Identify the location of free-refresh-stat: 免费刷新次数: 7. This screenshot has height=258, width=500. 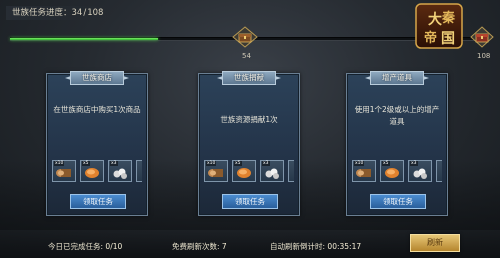
(199, 246).